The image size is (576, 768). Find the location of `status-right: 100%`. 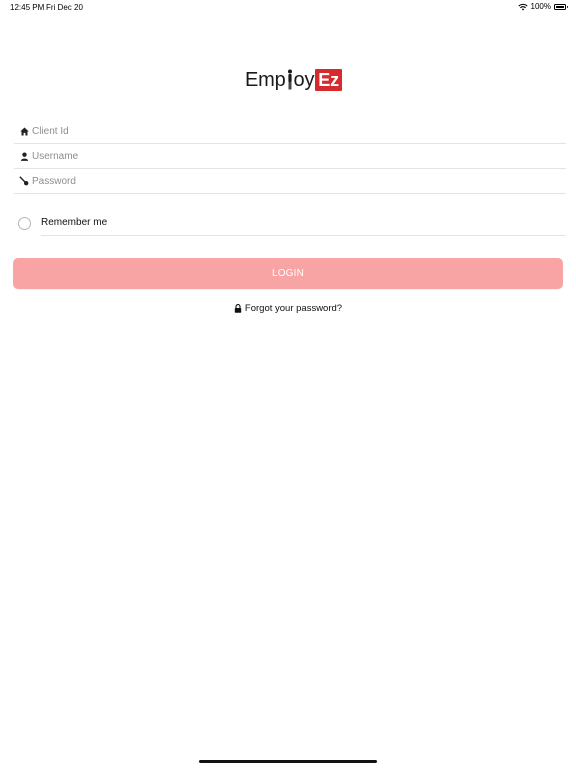

status-right: 100% is located at coordinates (542, 6).